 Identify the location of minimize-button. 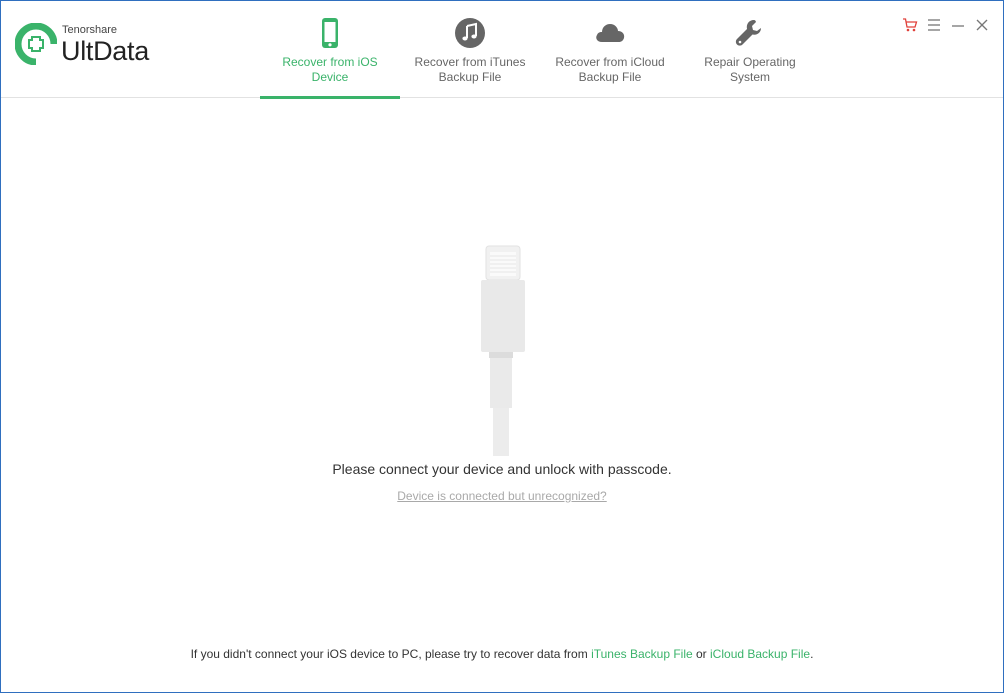
(958, 25).